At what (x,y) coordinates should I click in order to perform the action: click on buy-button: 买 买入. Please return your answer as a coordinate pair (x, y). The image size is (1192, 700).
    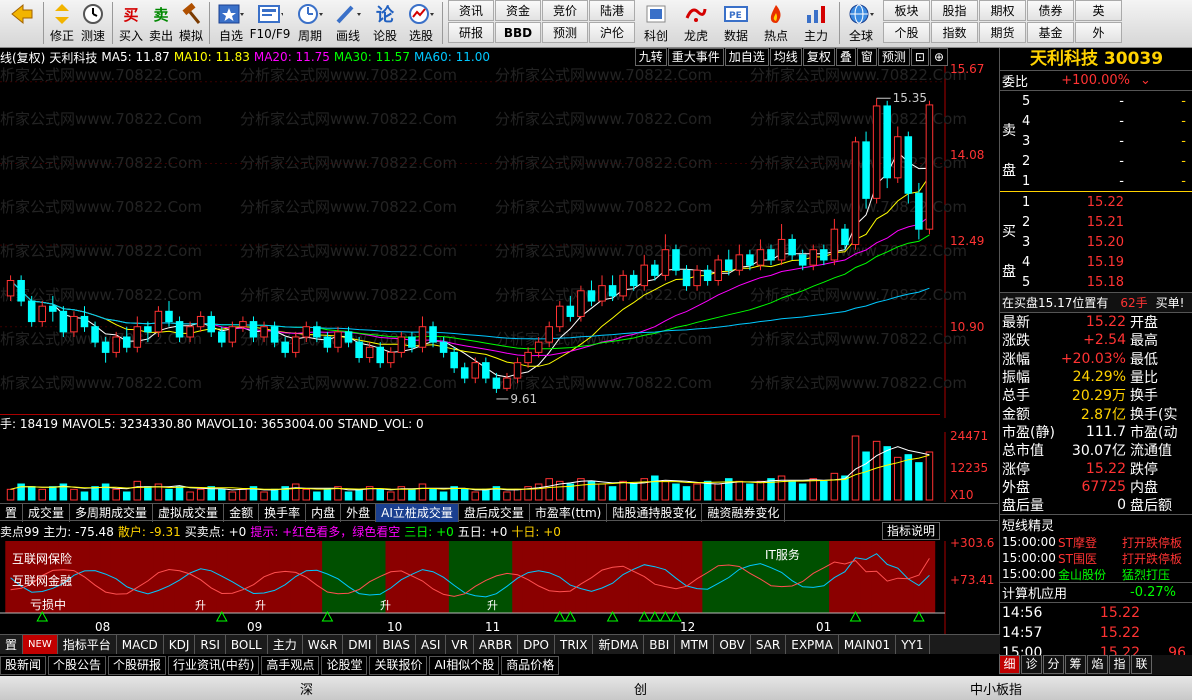
    Looking at the image, I should click on (131, 23).